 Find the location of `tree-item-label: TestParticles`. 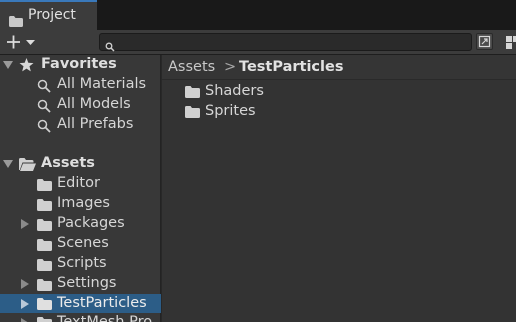

tree-item-label: TestParticles is located at coordinates (102, 303).